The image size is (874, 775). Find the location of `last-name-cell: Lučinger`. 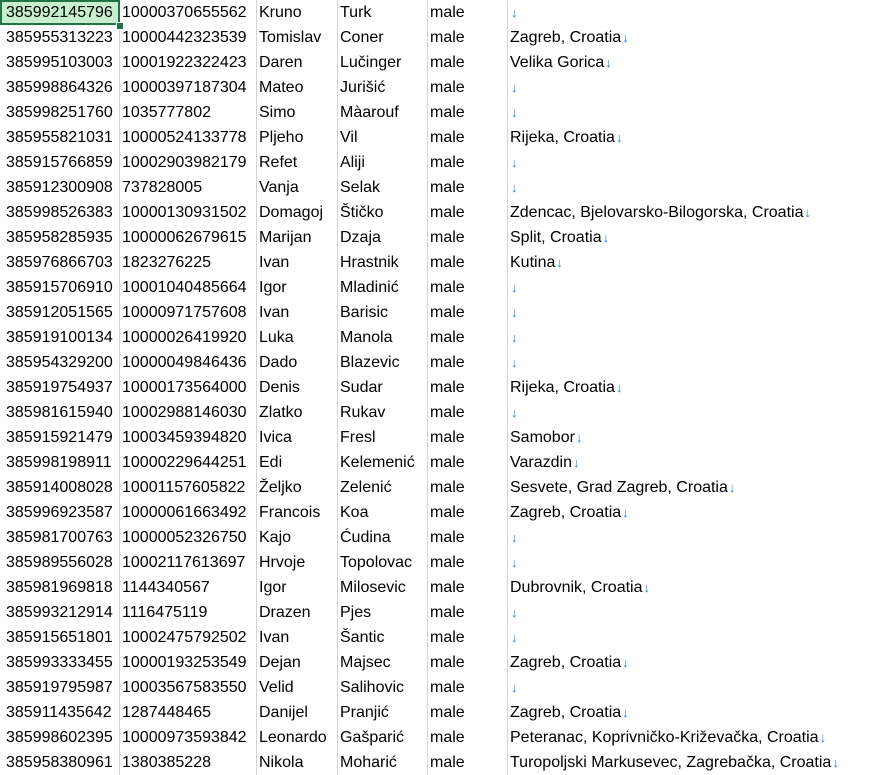

last-name-cell: Lučinger is located at coordinates (383, 62).